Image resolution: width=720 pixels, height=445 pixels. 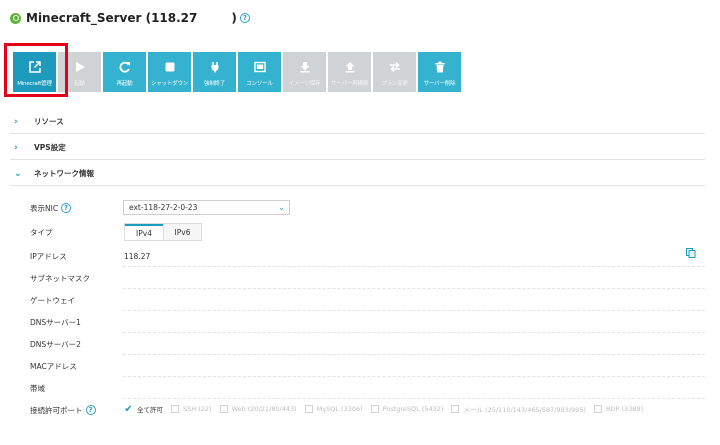 I want to click on port-mail-option: メール (25/110/143/465/587/993/995), so click(x=518, y=409).